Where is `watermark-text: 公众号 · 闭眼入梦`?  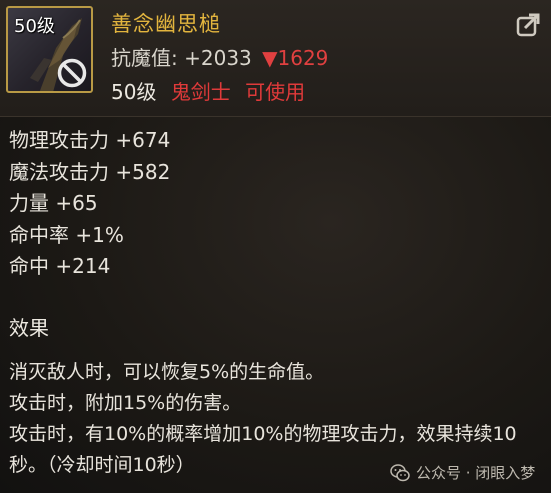
watermark-text: 公众号 · 闭眼入梦 is located at coordinates (476, 473).